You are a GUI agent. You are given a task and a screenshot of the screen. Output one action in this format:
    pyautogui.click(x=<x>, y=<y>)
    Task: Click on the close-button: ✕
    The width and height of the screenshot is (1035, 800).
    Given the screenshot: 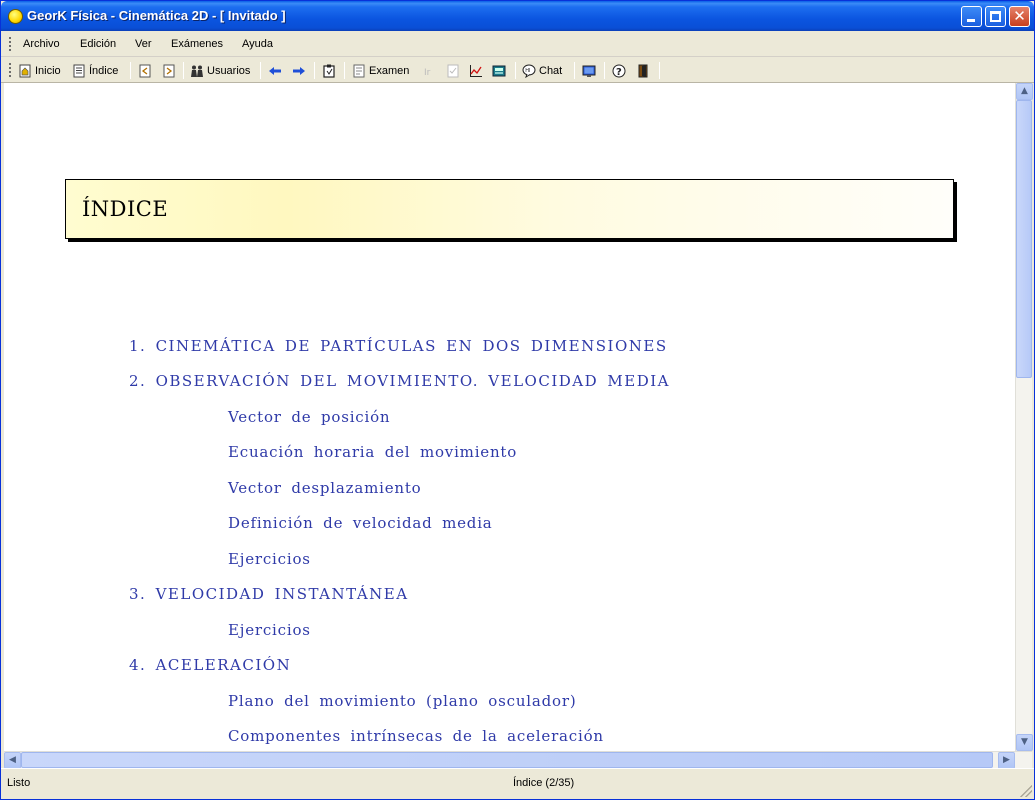 What is the action you would take?
    pyautogui.click(x=1019, y=16)
    